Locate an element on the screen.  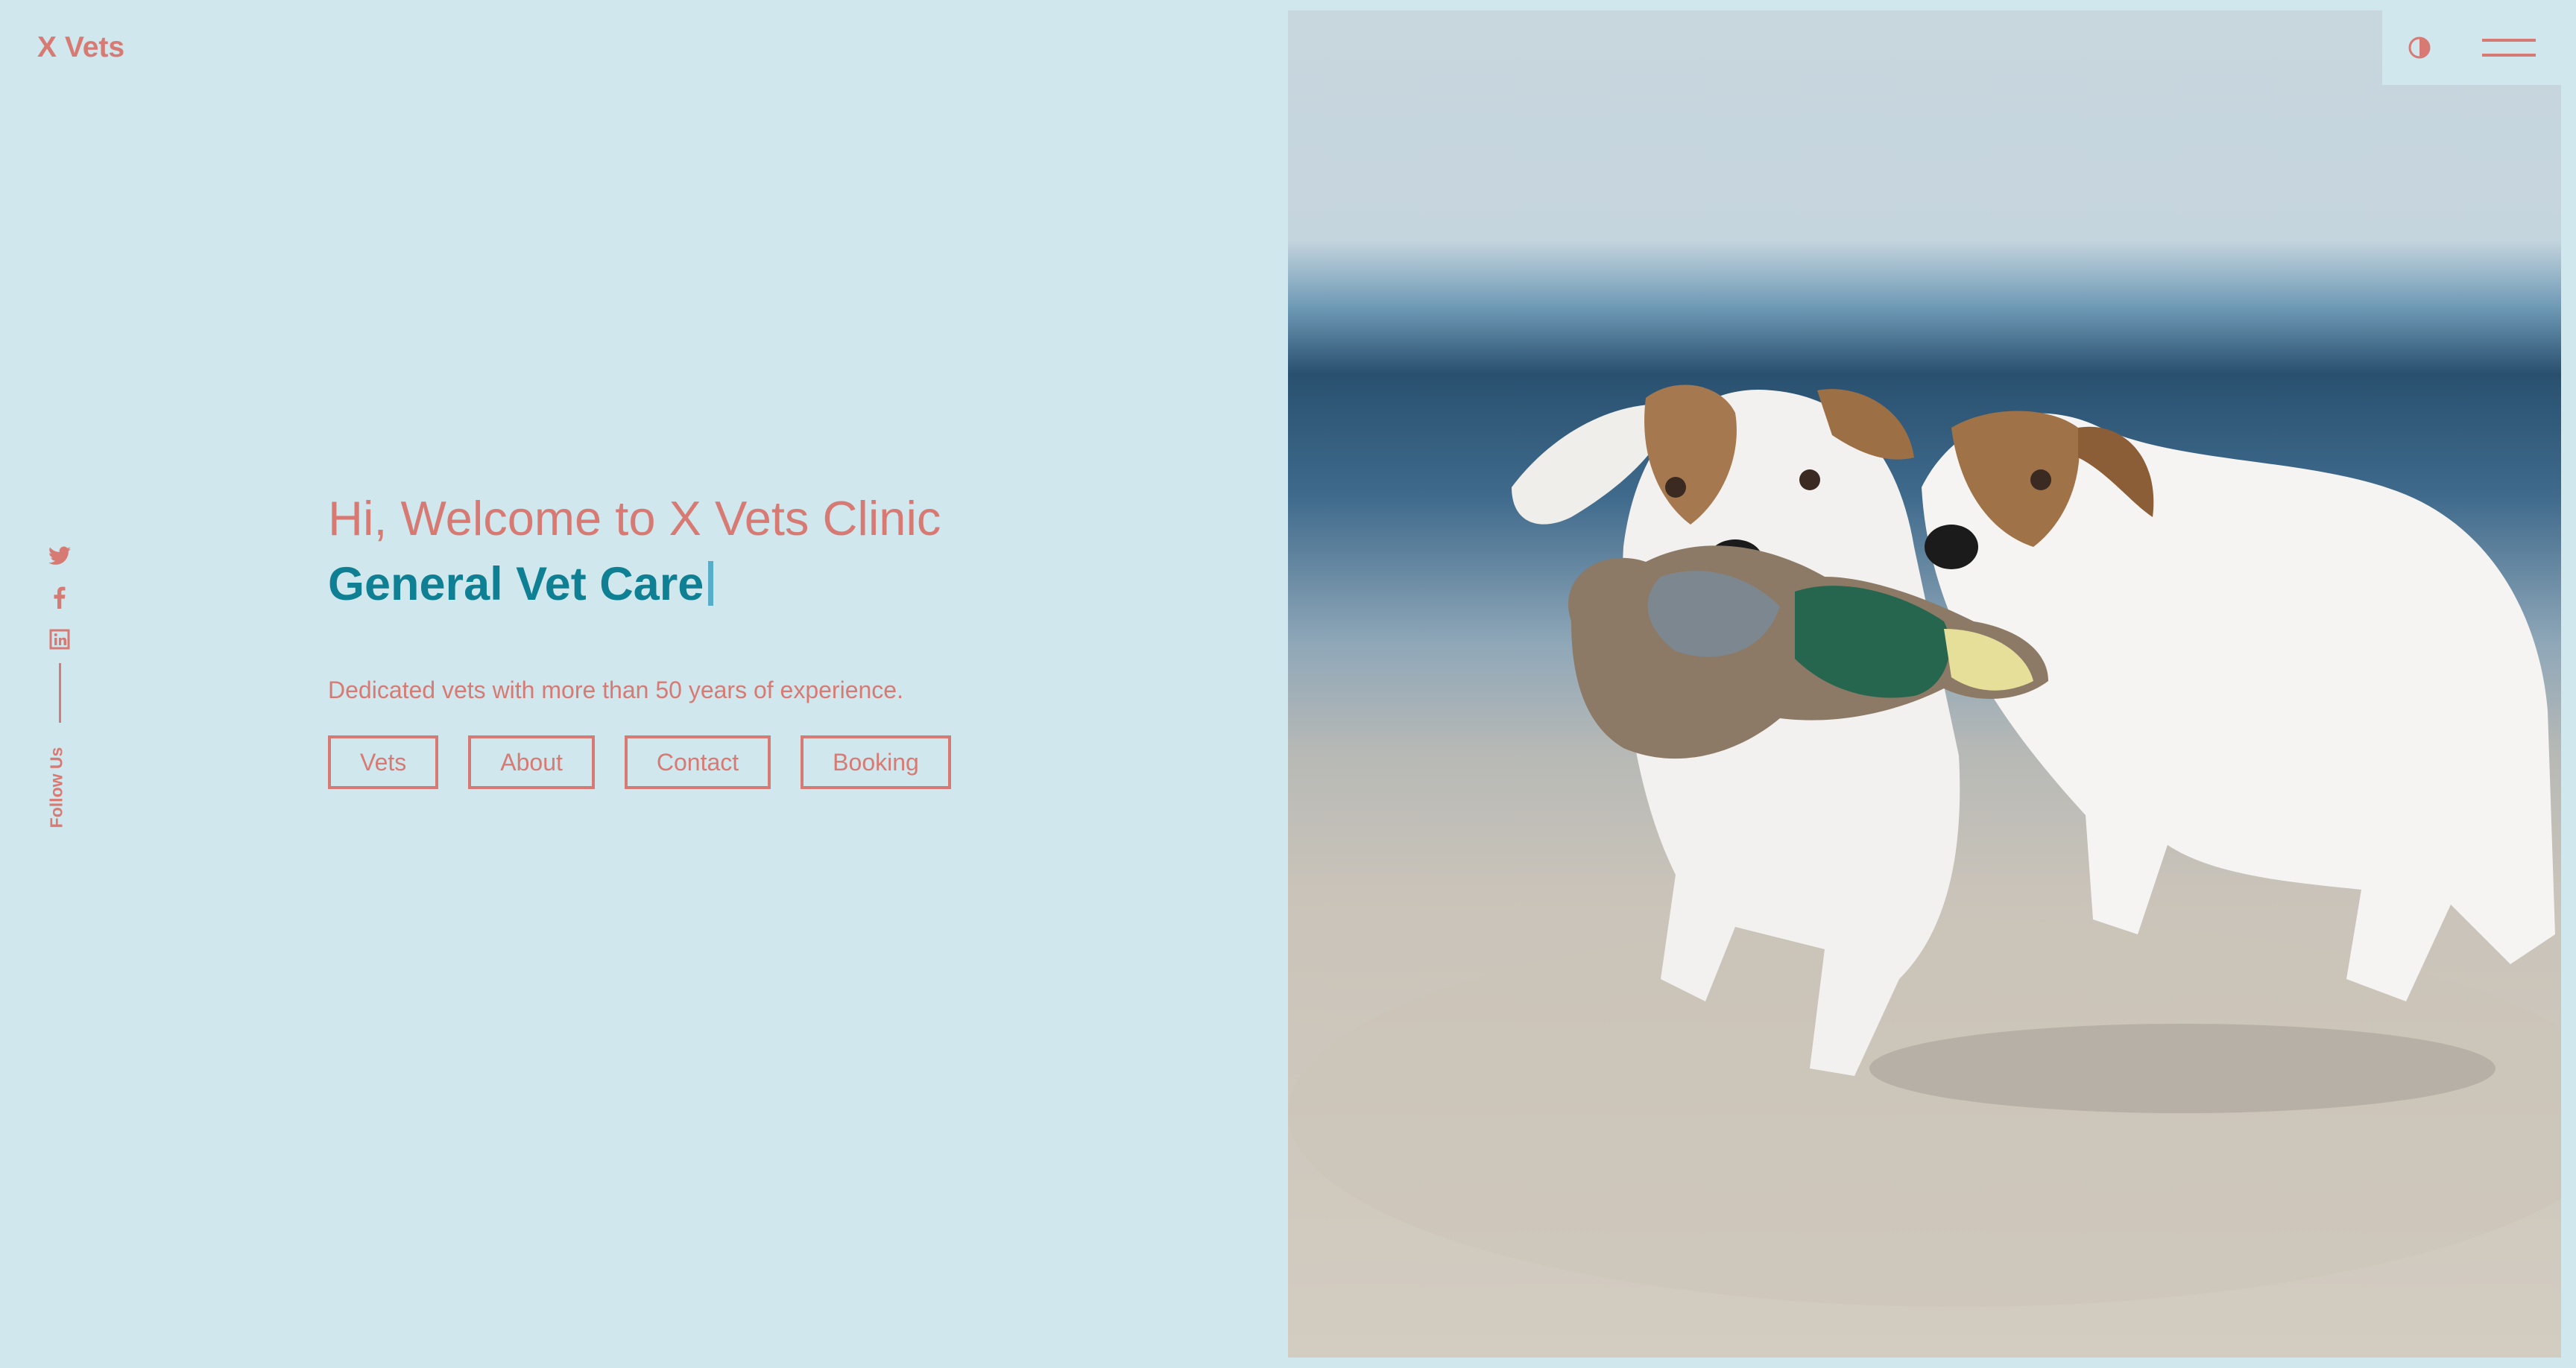
twitter-icon is located at coordinates (60, 556).